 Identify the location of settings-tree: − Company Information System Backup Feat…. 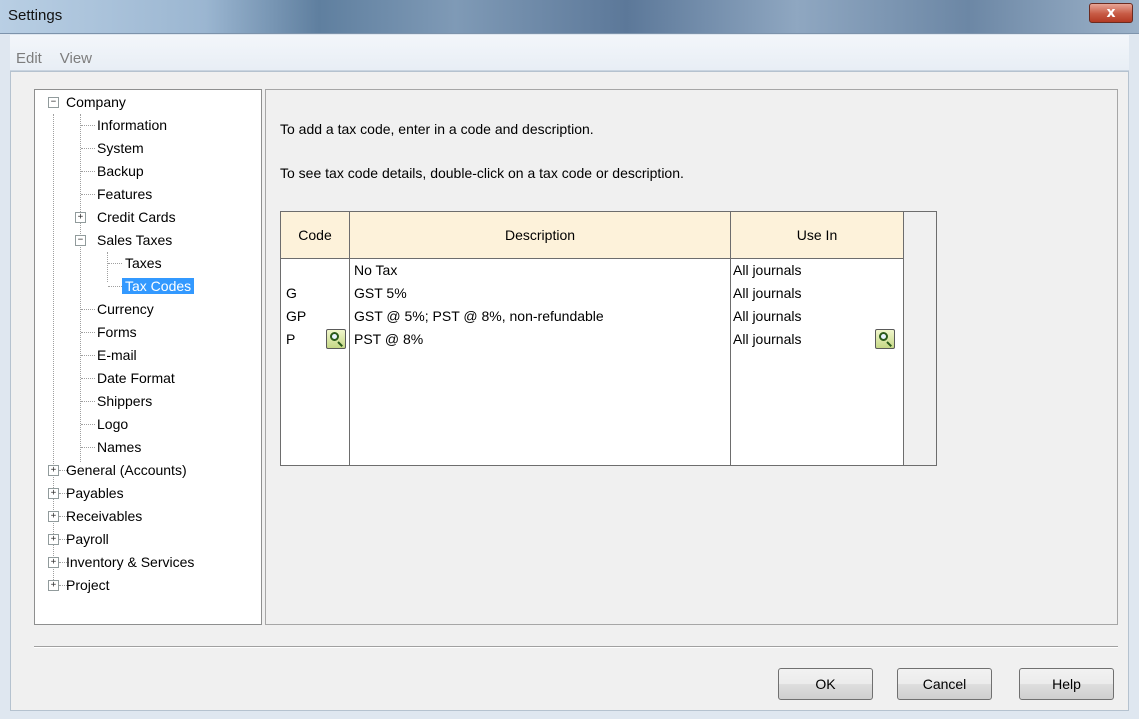
(148, 357).